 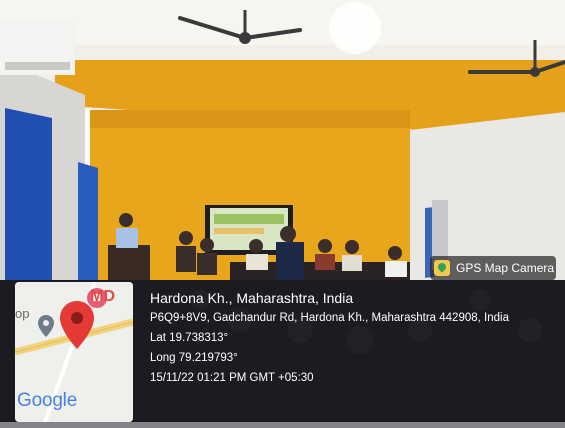 What do you see at coordinates (77, 325) in the screenshot?
I see `location-pin-icon` at bounding box center [77, 325].